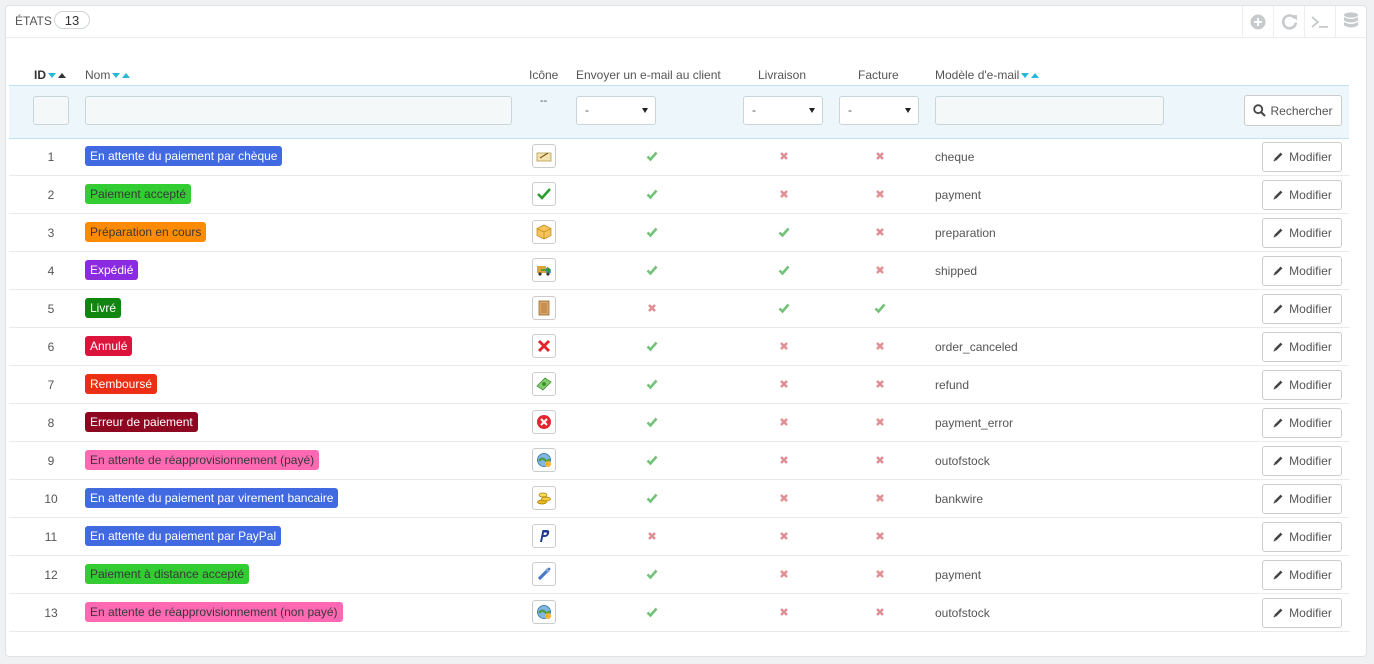 This screenshot has height=664, width=1374. What do you see at coordinates (298, 110) in the screenshot?
I see `name-filter-input` at bounding box center [298, 110].